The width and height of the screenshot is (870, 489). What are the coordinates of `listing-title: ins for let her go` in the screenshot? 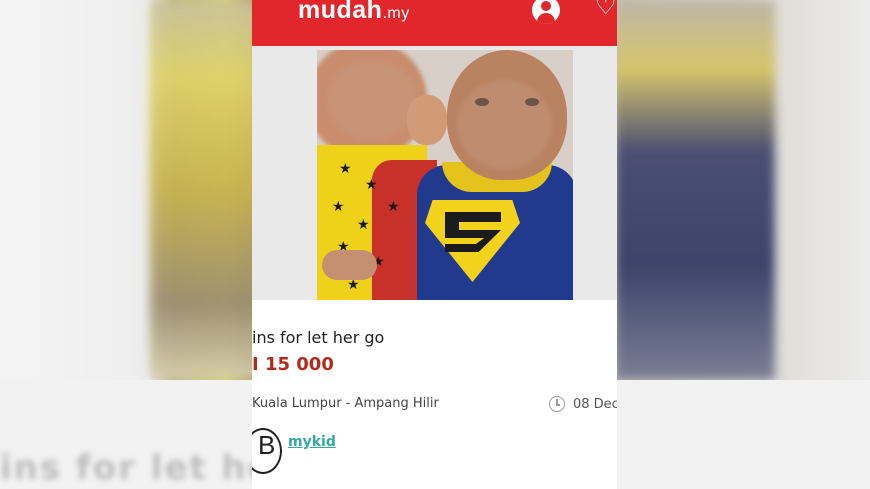 It's located at (318, 337).